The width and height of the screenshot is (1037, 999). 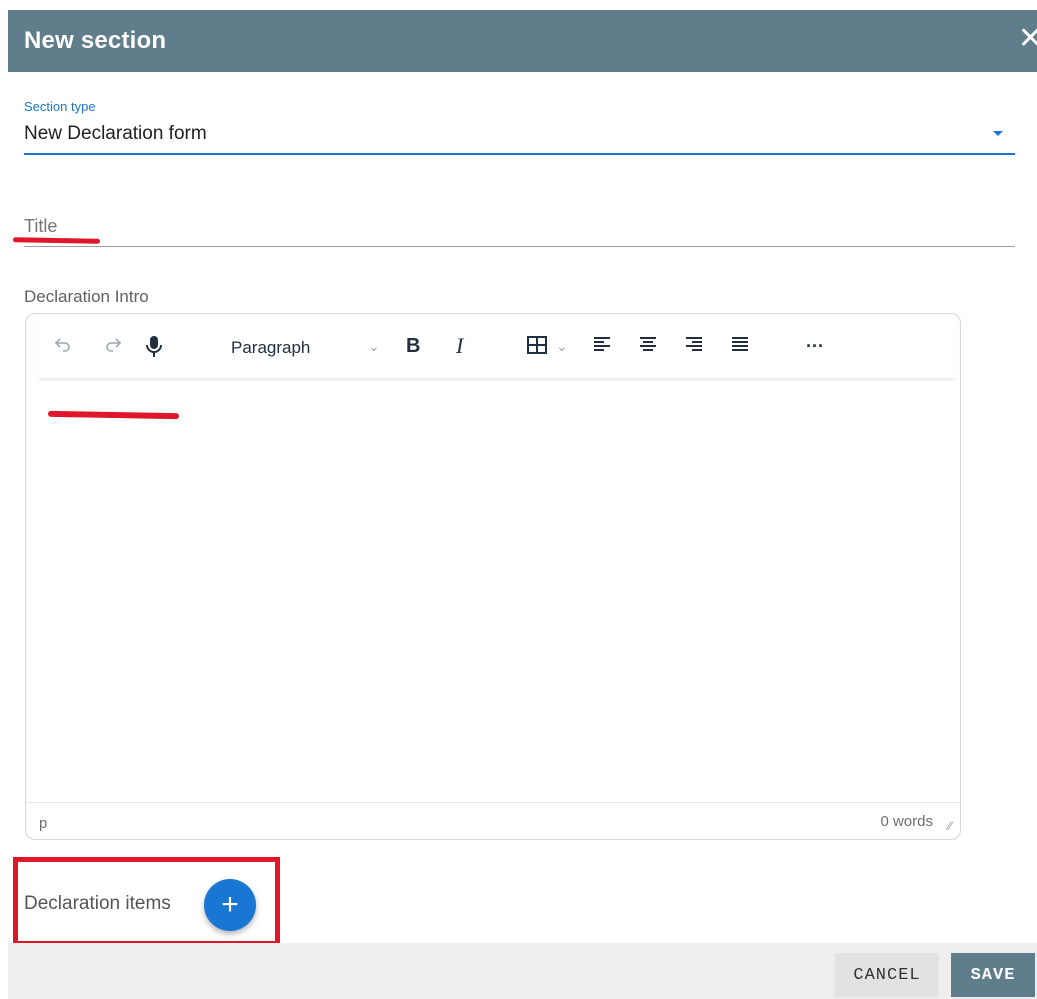 I want to click on editor-statusbar: p 0 words ⁄⁄, so click(x=493, y=820).